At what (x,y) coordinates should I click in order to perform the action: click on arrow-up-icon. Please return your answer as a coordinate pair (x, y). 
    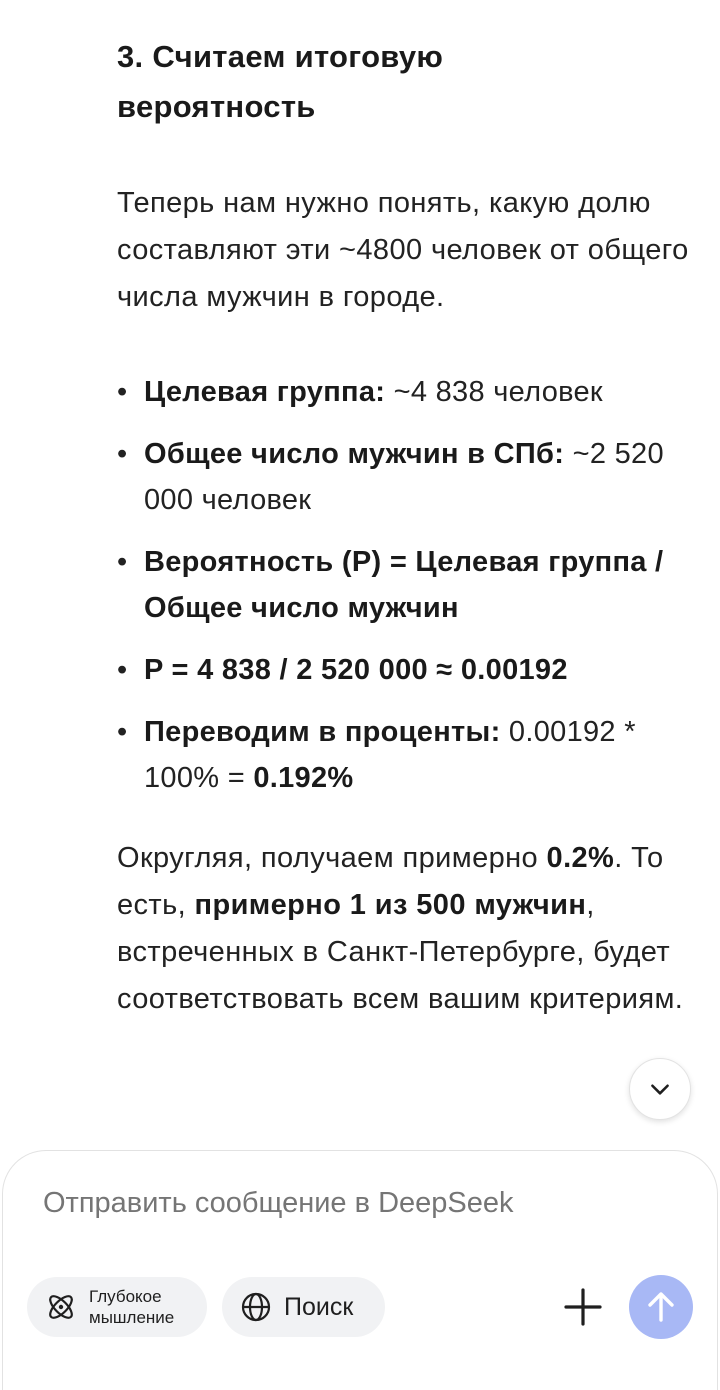
    Looking at the image, I should click on (661, 1307).